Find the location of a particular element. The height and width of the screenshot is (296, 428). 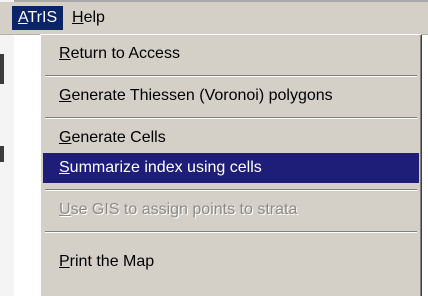

menu-help-accel: H is located at coordinates (78, 17).